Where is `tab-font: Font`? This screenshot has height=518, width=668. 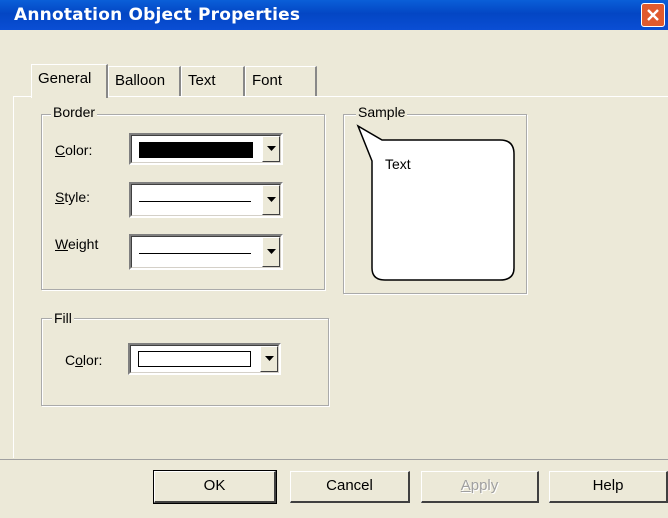
tab-font: Font is located at coordinates (281, 81).